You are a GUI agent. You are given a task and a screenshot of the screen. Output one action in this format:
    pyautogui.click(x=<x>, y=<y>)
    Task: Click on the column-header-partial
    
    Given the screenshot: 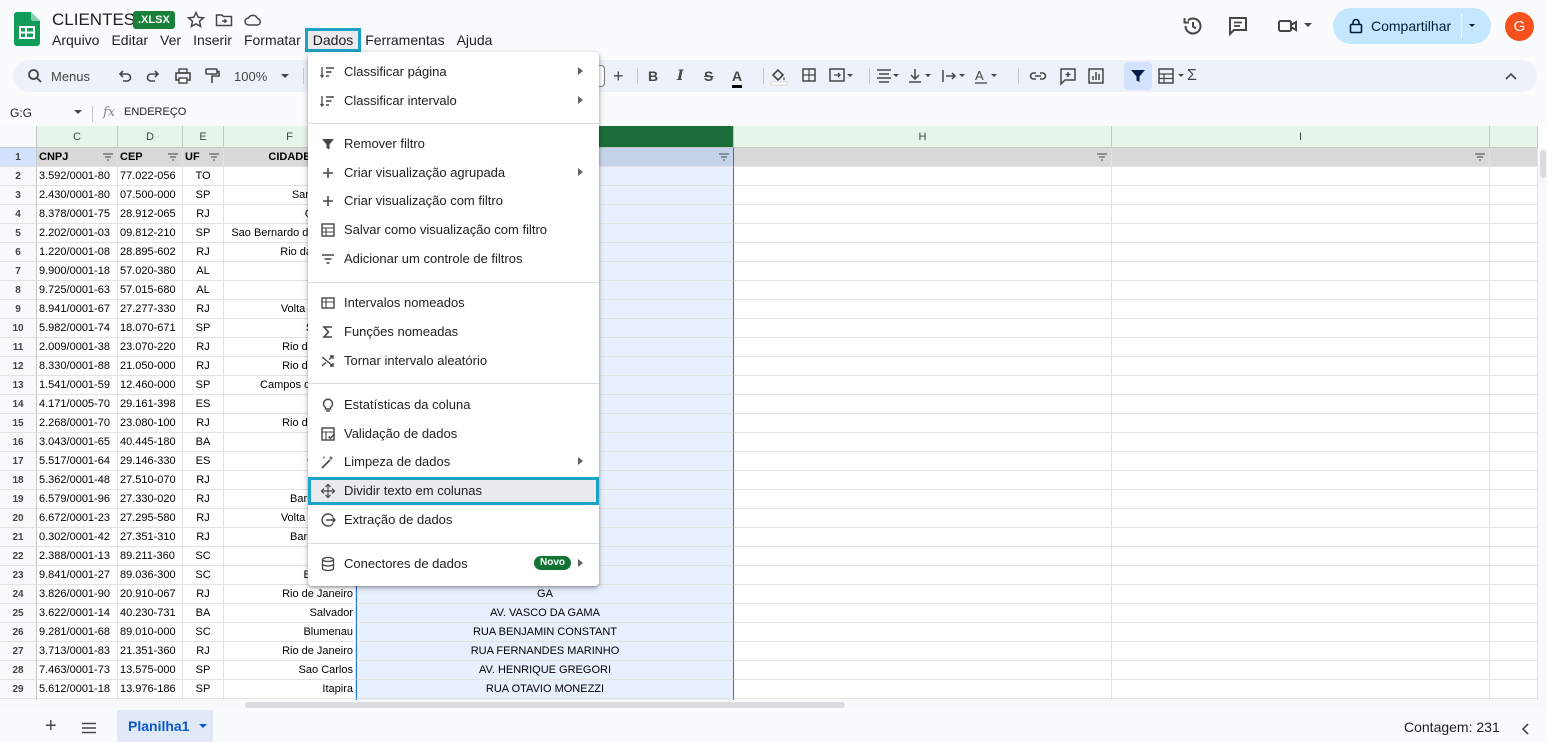 What is the action you would take?
    pyautogui.click(x=1514, y=137)
    